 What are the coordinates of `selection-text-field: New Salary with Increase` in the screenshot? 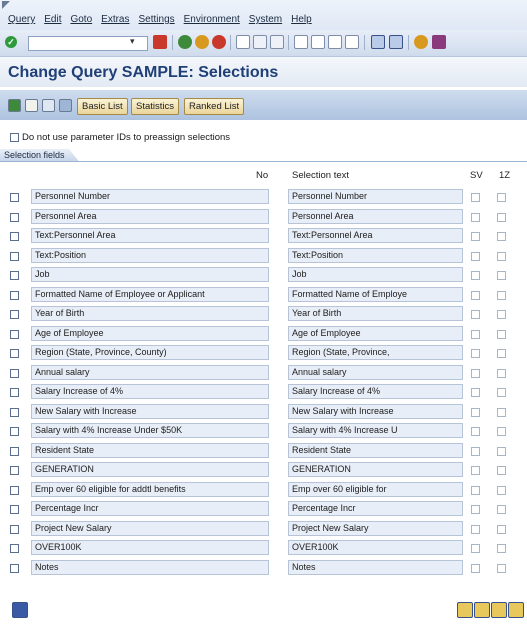 It's located at (375, 411).